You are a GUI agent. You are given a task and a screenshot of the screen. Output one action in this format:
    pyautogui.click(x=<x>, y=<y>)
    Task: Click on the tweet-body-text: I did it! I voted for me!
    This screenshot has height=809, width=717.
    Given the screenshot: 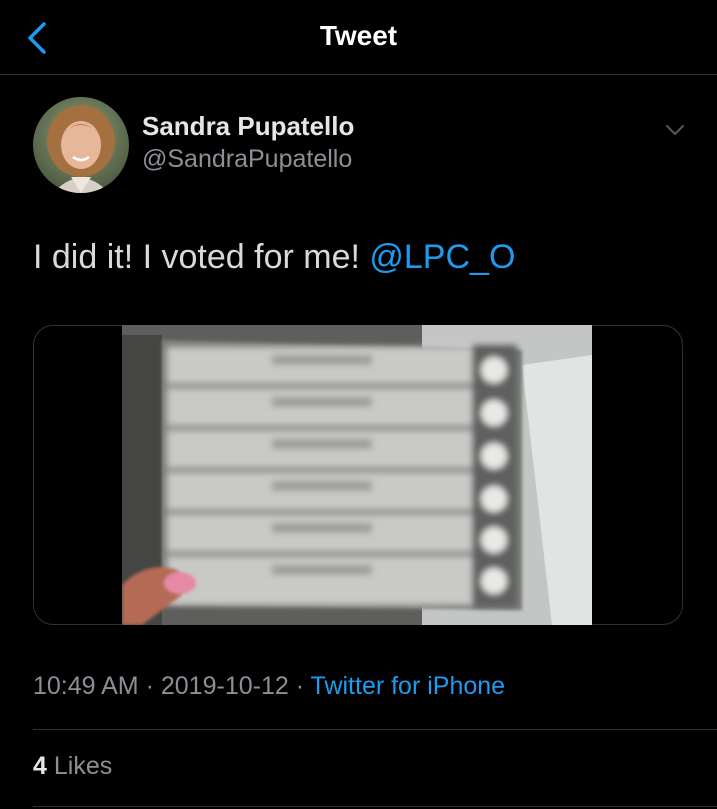 What is the action you would take?
    pyautogui.click(x=196, y=257)
    